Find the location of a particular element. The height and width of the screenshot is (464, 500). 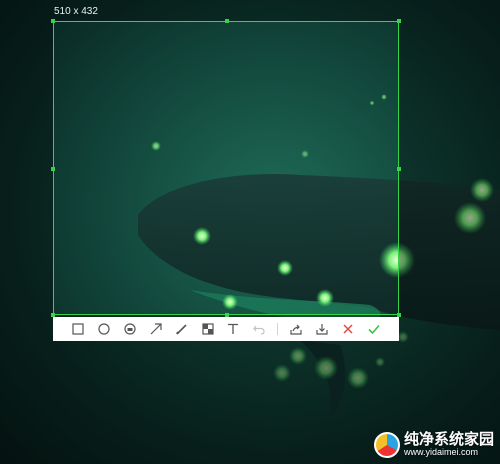

mosaic-icon is located at coordinates (130, 329).